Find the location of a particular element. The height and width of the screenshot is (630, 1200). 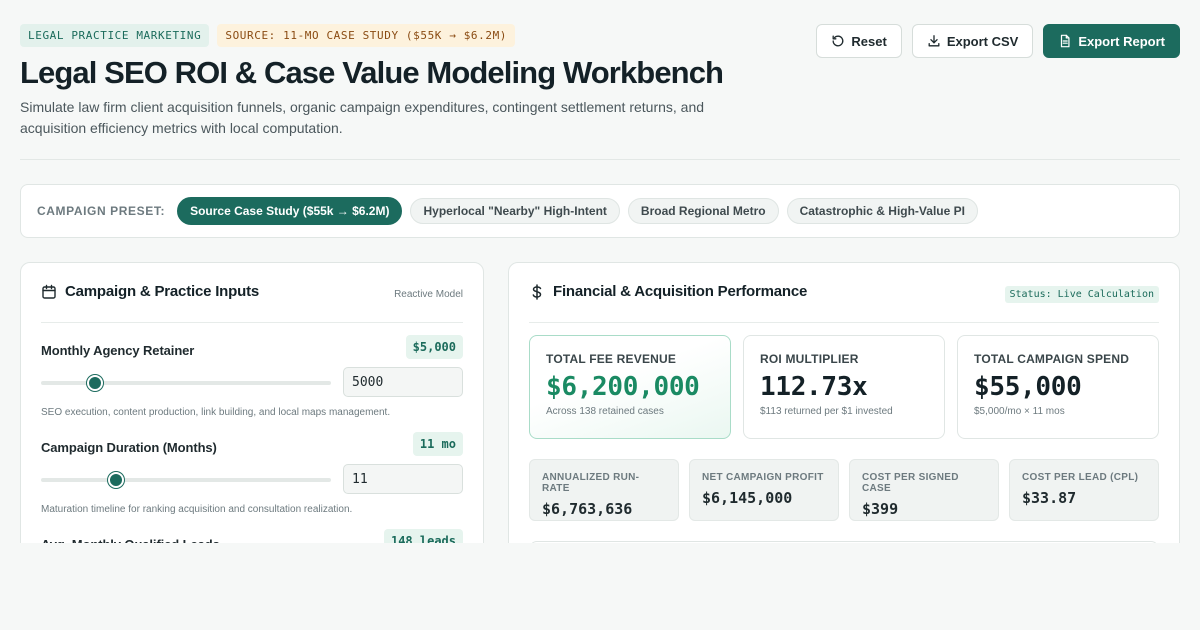

dollar-icon is located at coordinates (537, 291).